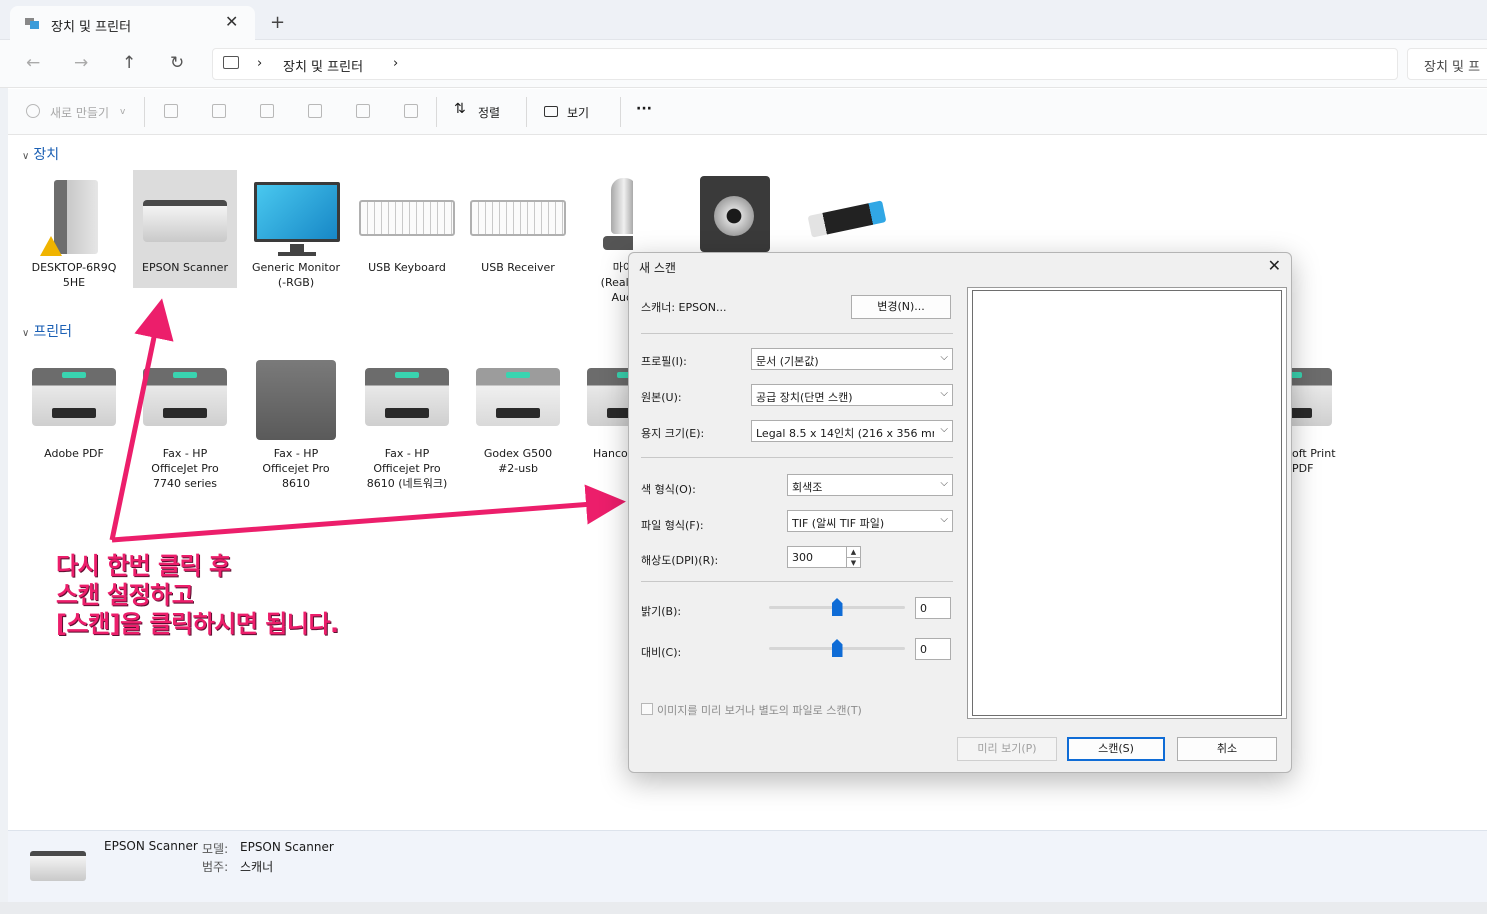 The height and width of the screenshot is (914, 1487). Describe the element at coordinates (853, 562) in the screenshot. I see `spin-down-icon: ▼` at that location.